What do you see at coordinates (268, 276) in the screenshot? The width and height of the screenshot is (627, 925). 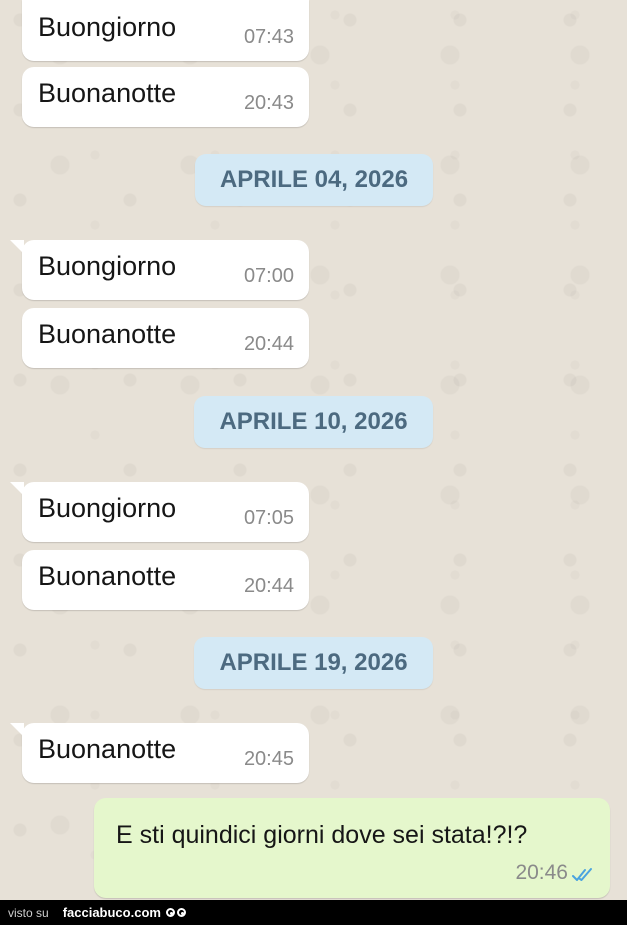 I see `message-time: 07:00` at bounding box center [268, 276].